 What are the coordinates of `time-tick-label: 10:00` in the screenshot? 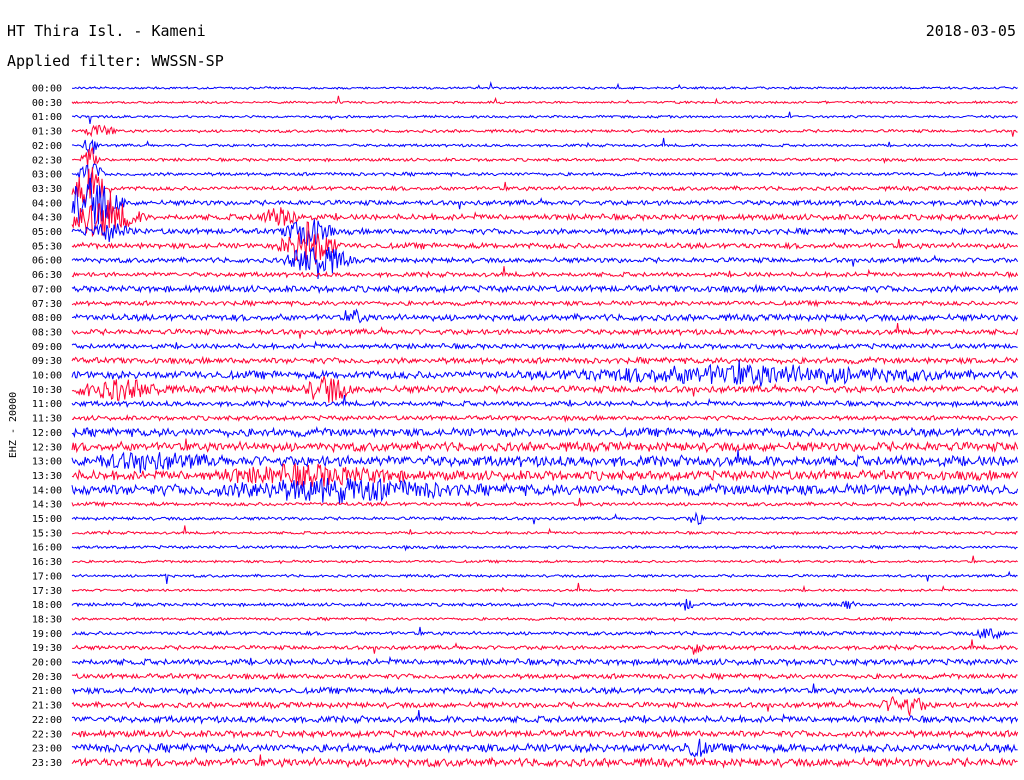 It's located at (47, 376).